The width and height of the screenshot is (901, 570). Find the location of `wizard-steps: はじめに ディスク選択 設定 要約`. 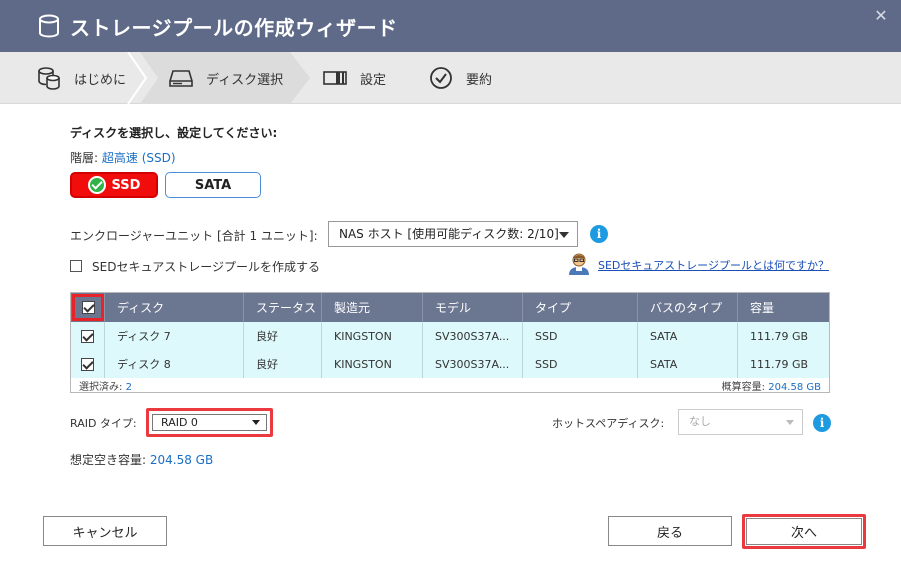

wizard-steps: はじめに ディスク選択 設定 要約 is located at coordinates (450, 78).